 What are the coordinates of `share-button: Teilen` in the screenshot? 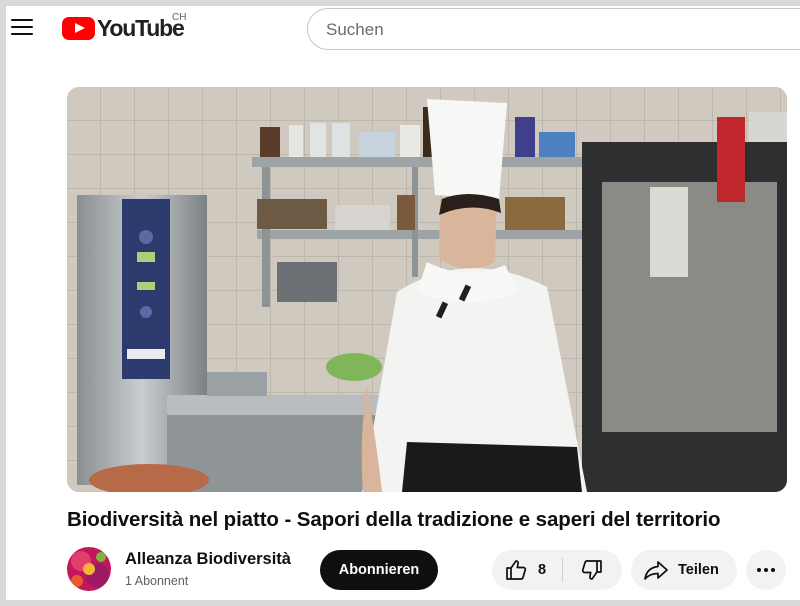 It's located at (684, 570).